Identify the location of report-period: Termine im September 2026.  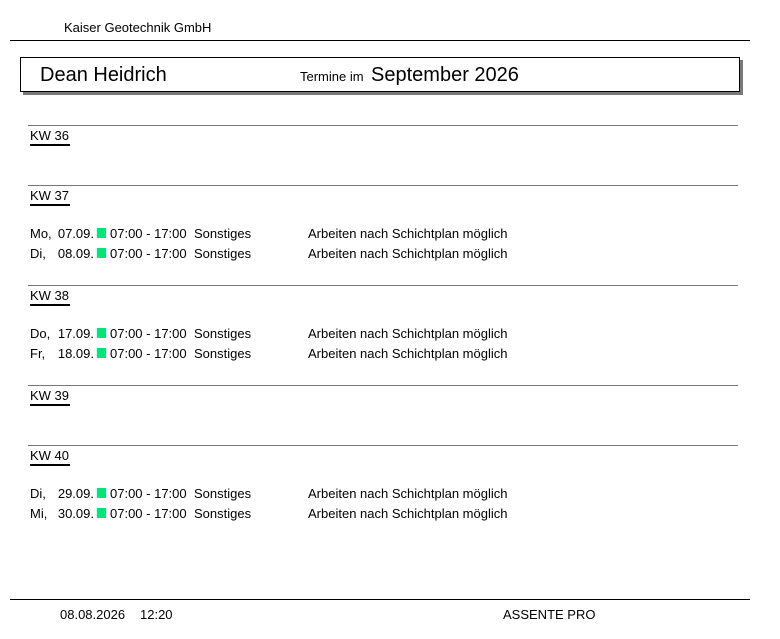
(409, 75).